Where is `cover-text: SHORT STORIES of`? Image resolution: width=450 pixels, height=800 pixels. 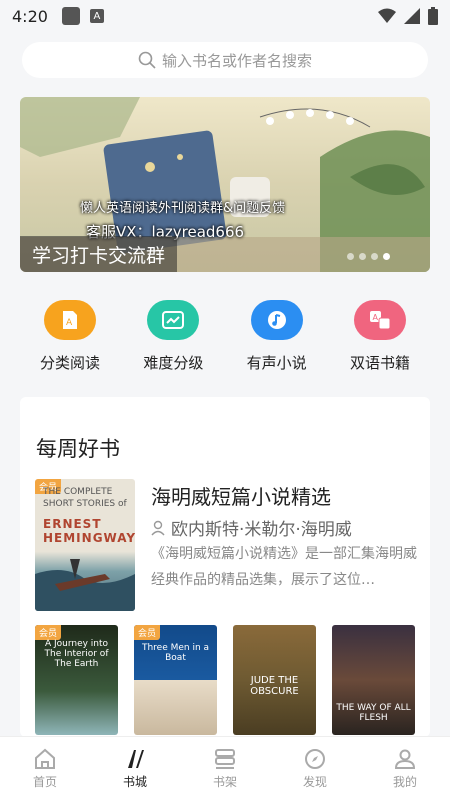
cover-text: SHORT STORIES of is located at coordinates (85, 504).